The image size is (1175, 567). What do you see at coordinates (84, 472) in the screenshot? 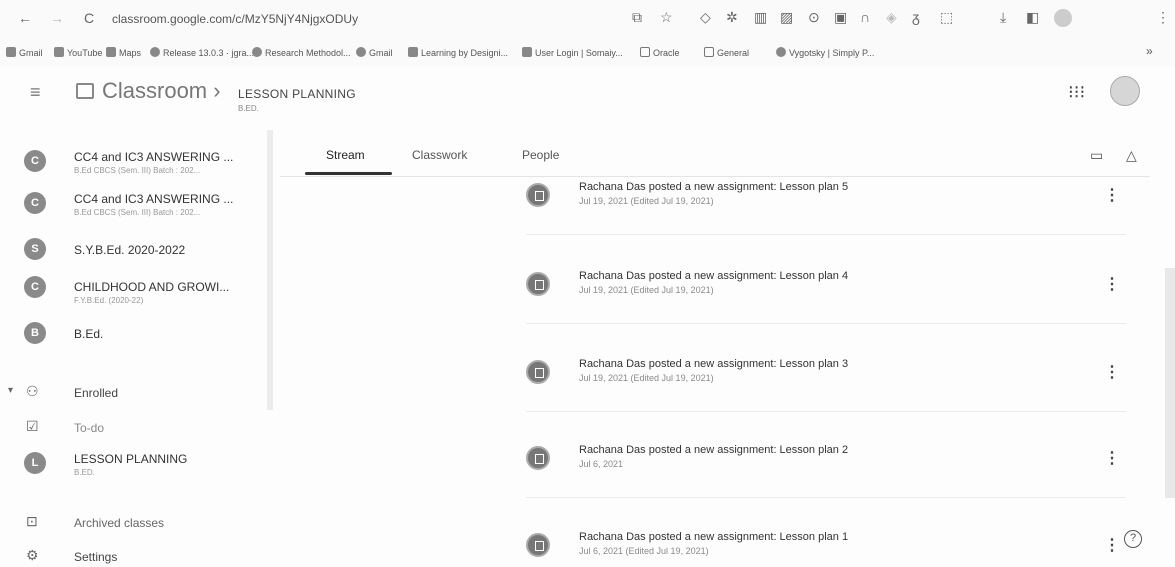
I see `class-section: B.ED.` at bounding box center [84, 472].